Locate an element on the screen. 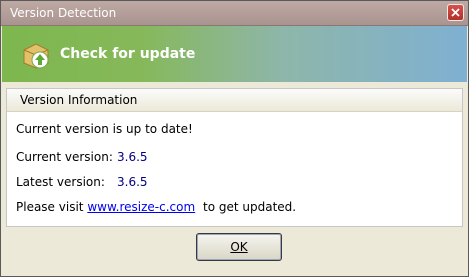 The height and width of the screenshot is (277, 469). current-version-label: Current version: is located at coordinates (64, 157).